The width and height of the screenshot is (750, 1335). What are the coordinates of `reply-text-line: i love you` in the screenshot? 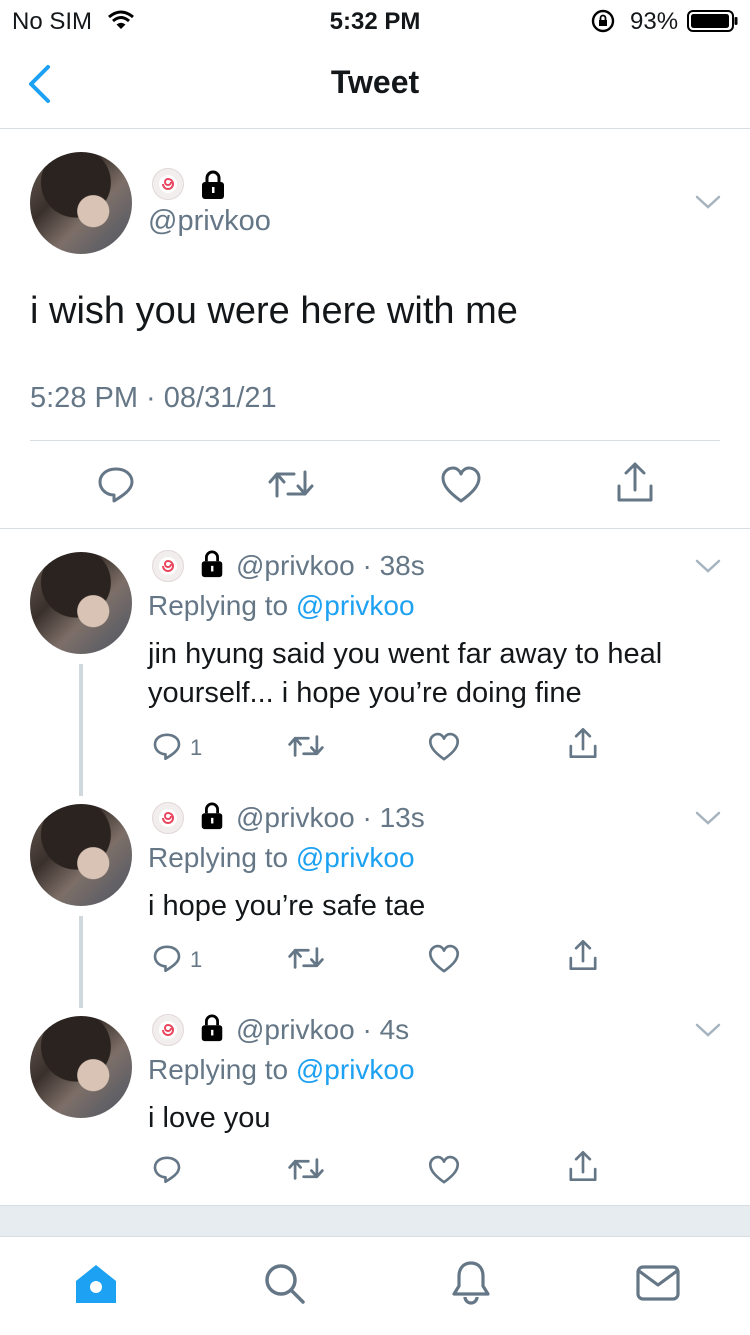 It's located at (209, 1118).